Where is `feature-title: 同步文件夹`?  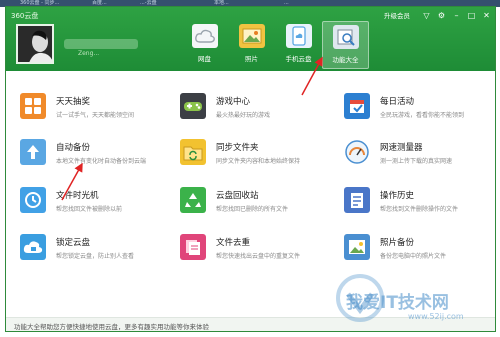
feature-title: 同步文件夹 is located at coordinates (237, 148).